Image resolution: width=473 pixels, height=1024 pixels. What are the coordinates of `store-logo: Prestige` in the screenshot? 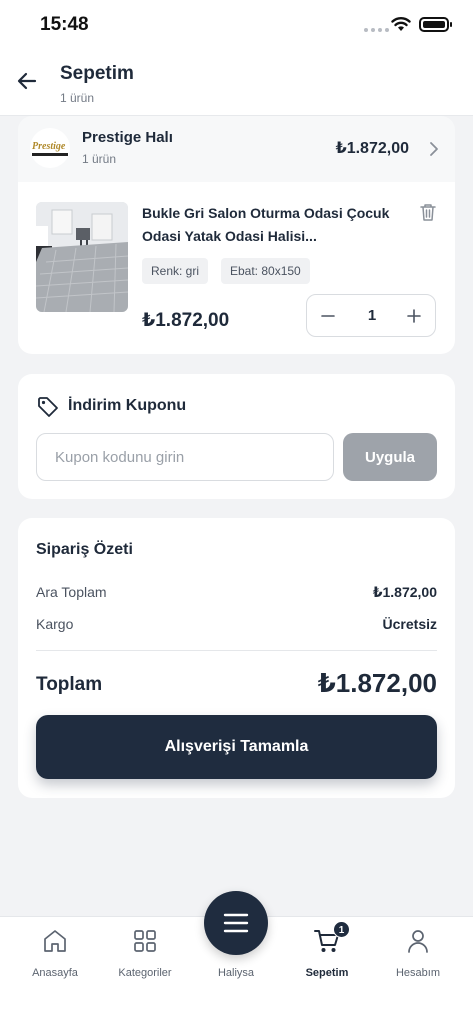 It's located at (50, 148).